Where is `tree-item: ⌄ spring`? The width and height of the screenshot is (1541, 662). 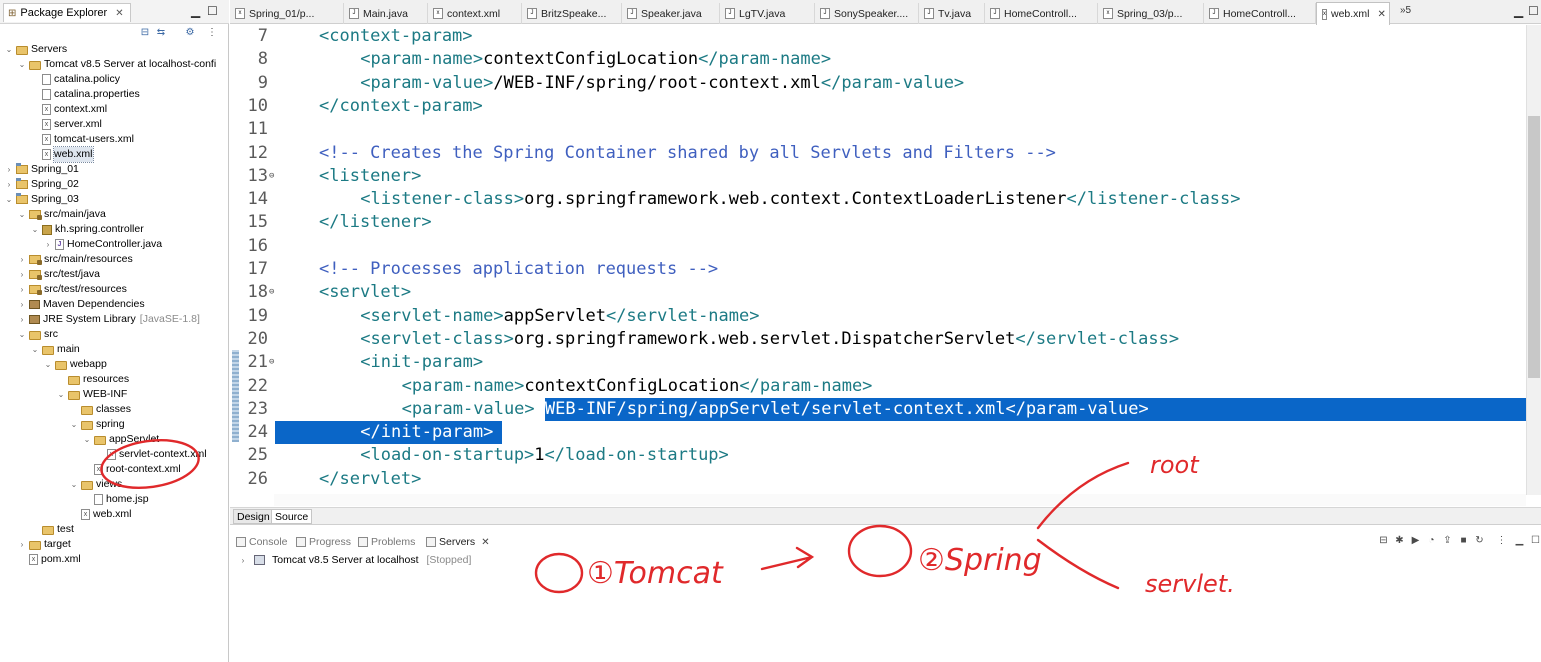
tree-item: ⌄ spring is located at coordinates (97, 424).